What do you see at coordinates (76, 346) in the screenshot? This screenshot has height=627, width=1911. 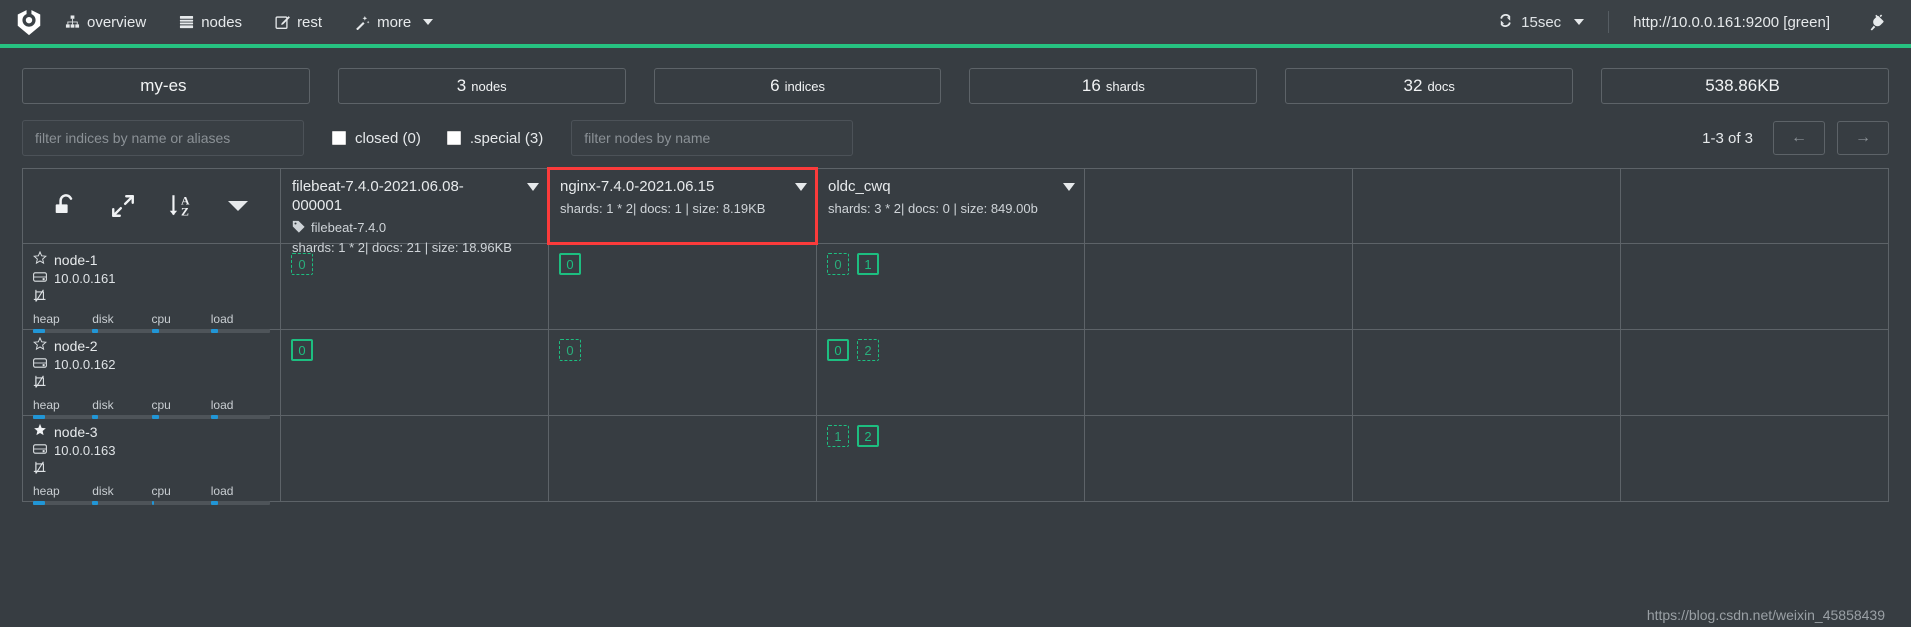 I see `node-name: node-2` at bounding box center [76, 346].